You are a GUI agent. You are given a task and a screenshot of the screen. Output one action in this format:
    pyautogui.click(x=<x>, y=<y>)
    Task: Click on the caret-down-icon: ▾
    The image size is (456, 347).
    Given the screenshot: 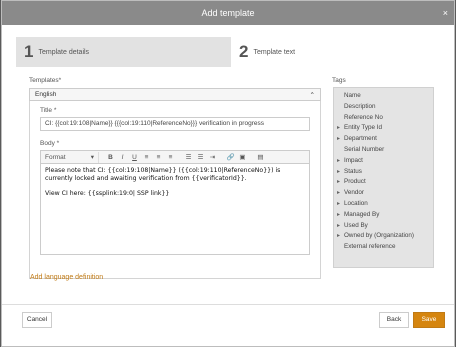 What is the action you would take?
    pyautogui.click(x=92, y=157)
    